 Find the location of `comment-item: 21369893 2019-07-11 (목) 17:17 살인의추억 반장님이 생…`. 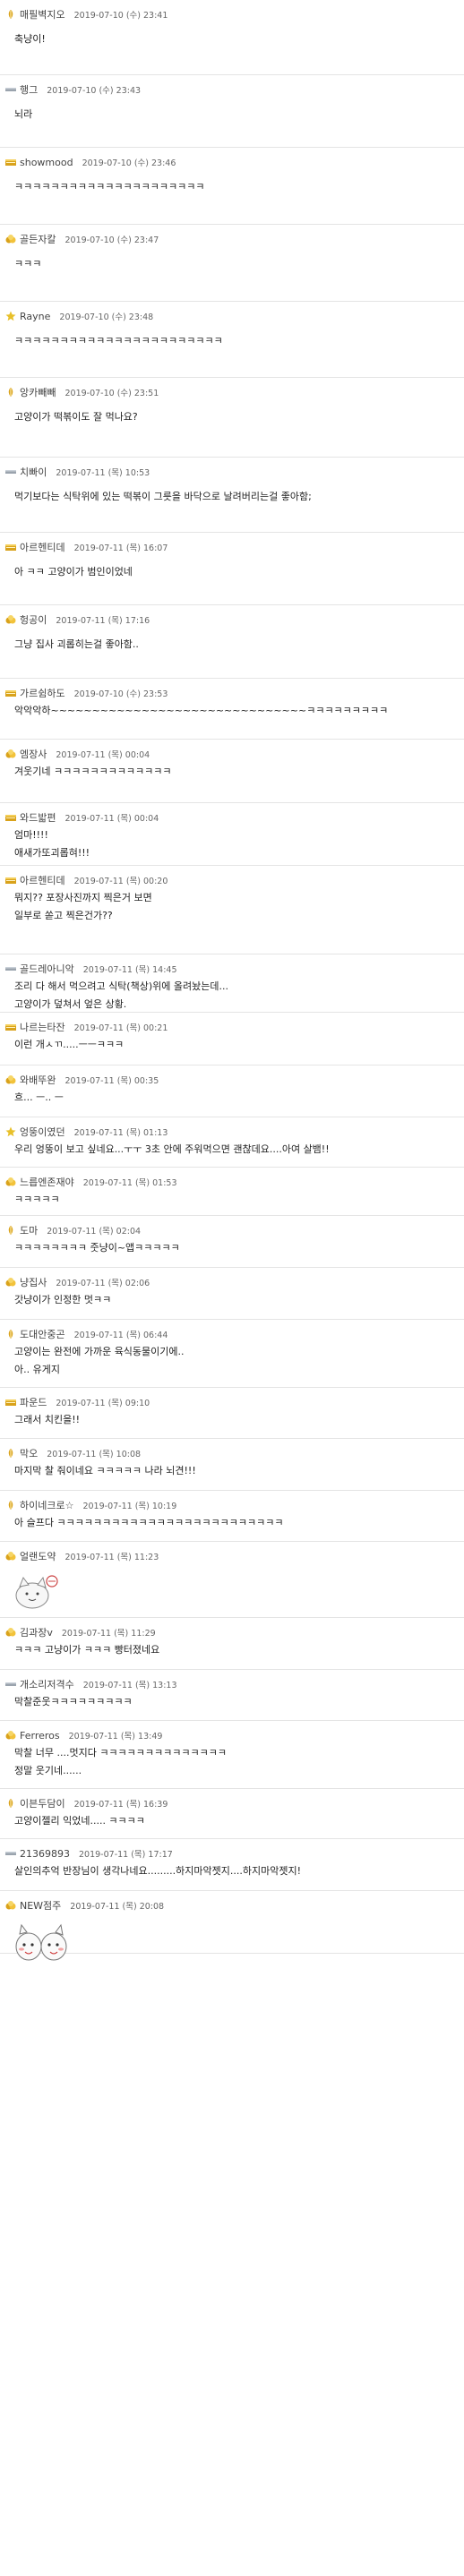

comment-item: 21369893 2019-07-11 (목) 17:17 살인의추억 반장님이 생… is located at coordinates (232, 1868).